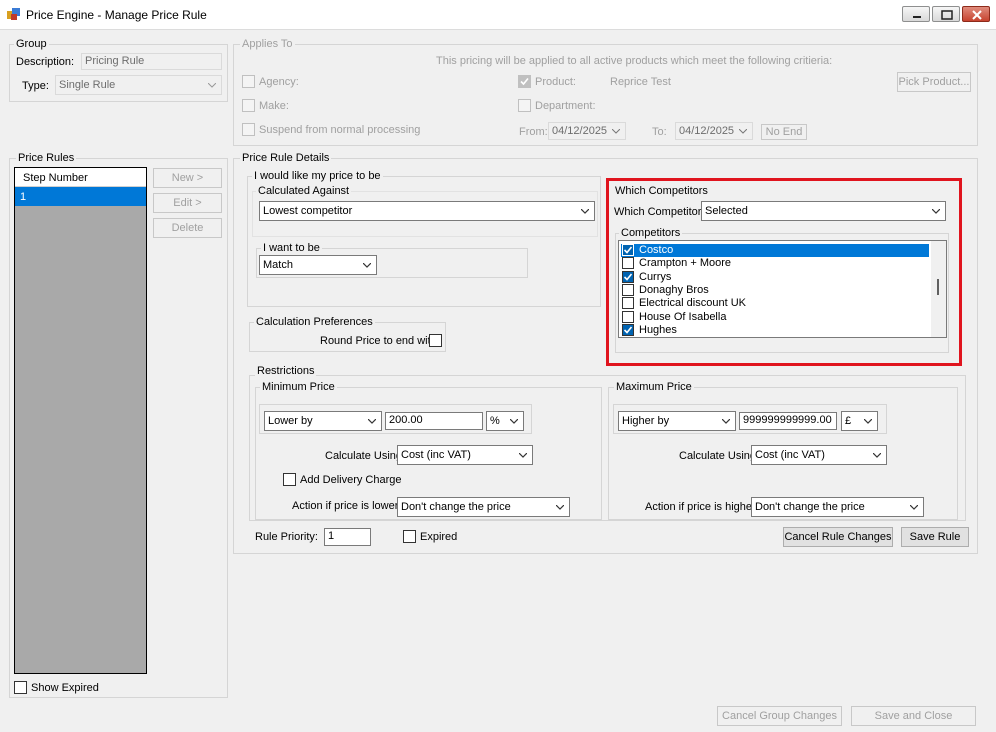 Image resolution: width=996 pixels, height=732 pixels. Describe the element at coordinates (913, 716) in the screenshot. I see `save-and-close-button: Save and Close` at that location.